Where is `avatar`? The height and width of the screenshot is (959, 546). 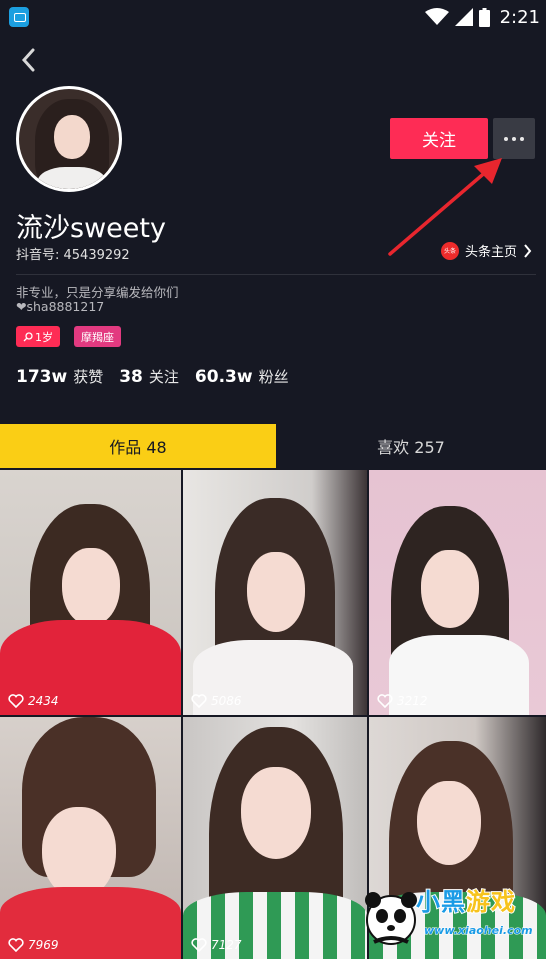 avatar is located at coordinates (69, 139).